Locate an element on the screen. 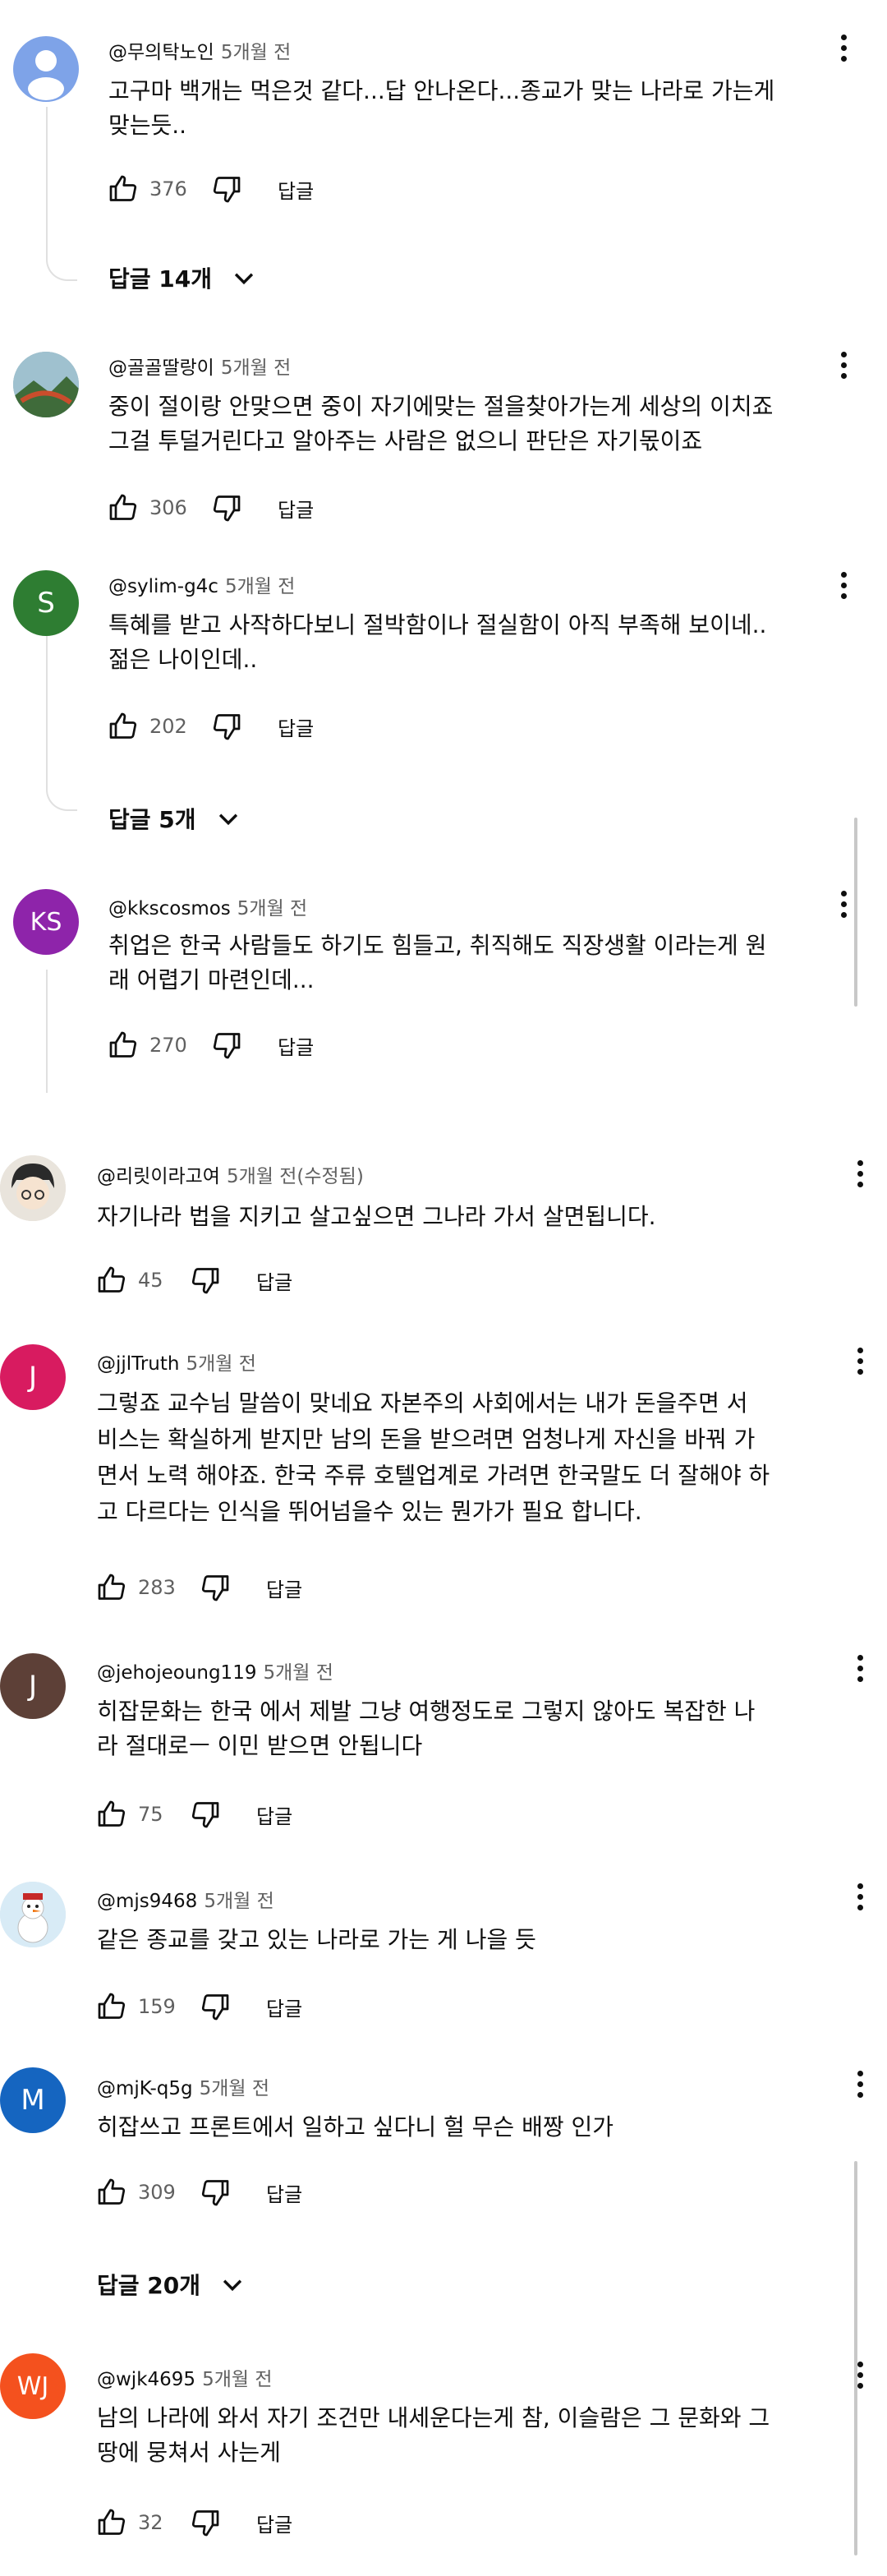  author-handle: @골골딸랑이 is located at coordinates (161, 368).